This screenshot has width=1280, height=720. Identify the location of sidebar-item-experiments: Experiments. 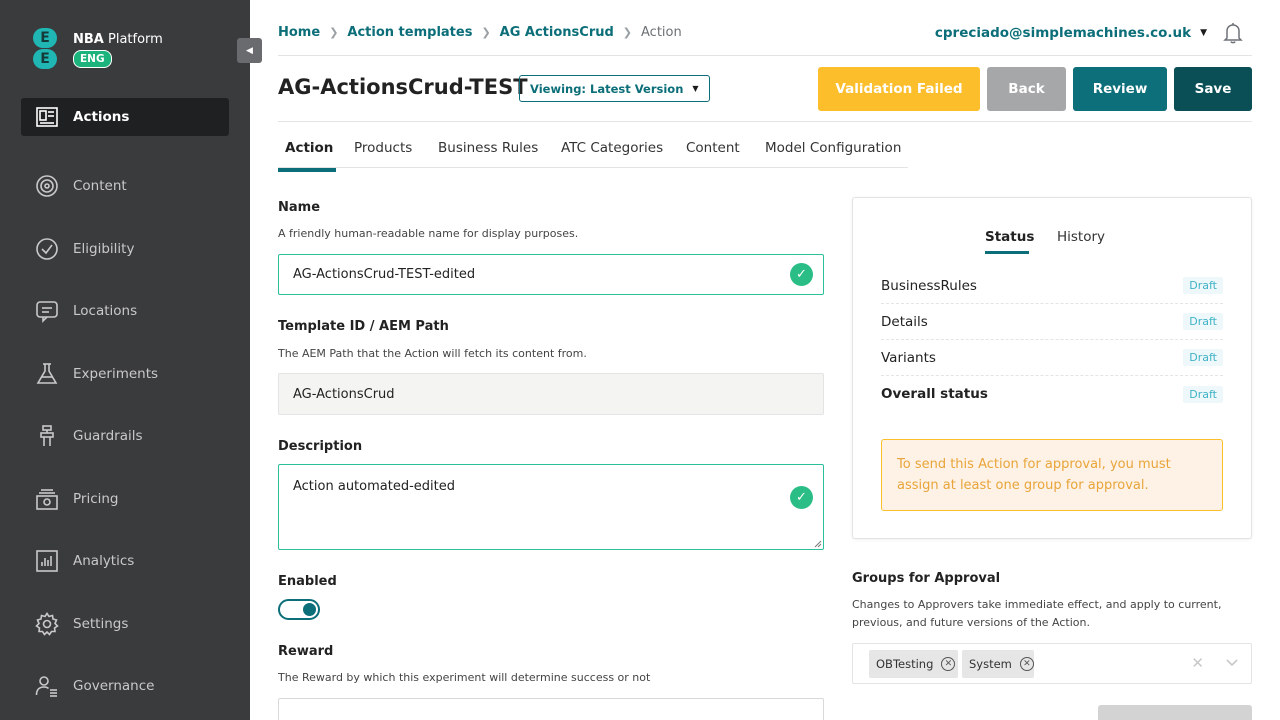
(125, 374).